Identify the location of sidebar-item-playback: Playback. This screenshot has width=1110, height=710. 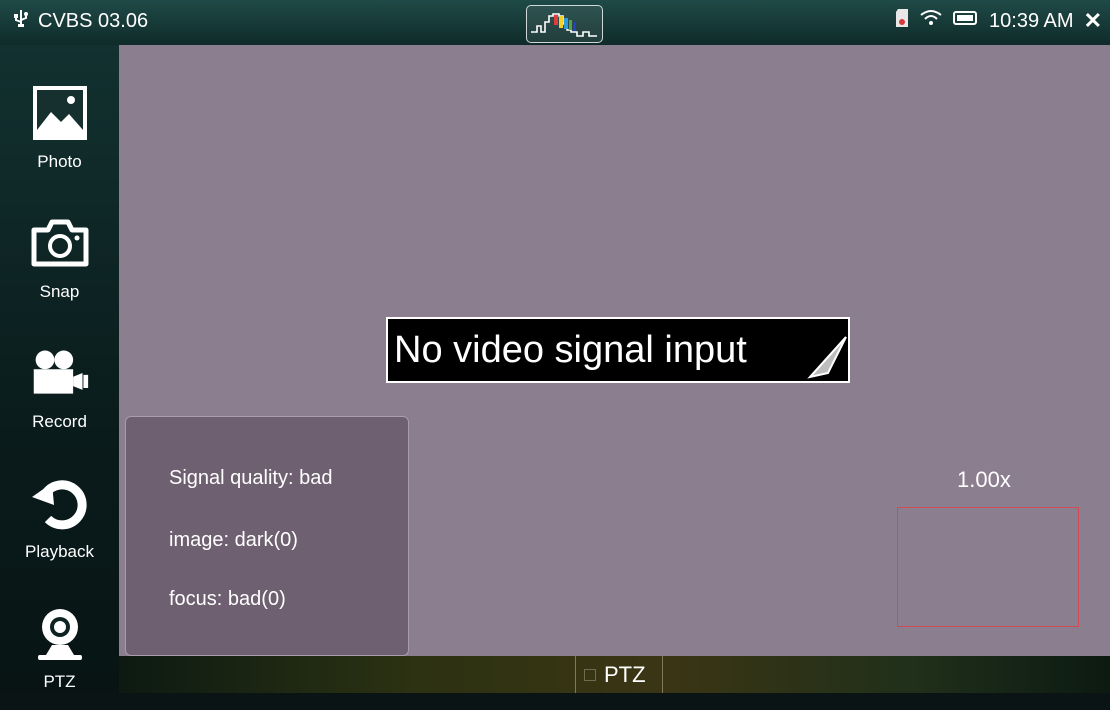
(59, 520).